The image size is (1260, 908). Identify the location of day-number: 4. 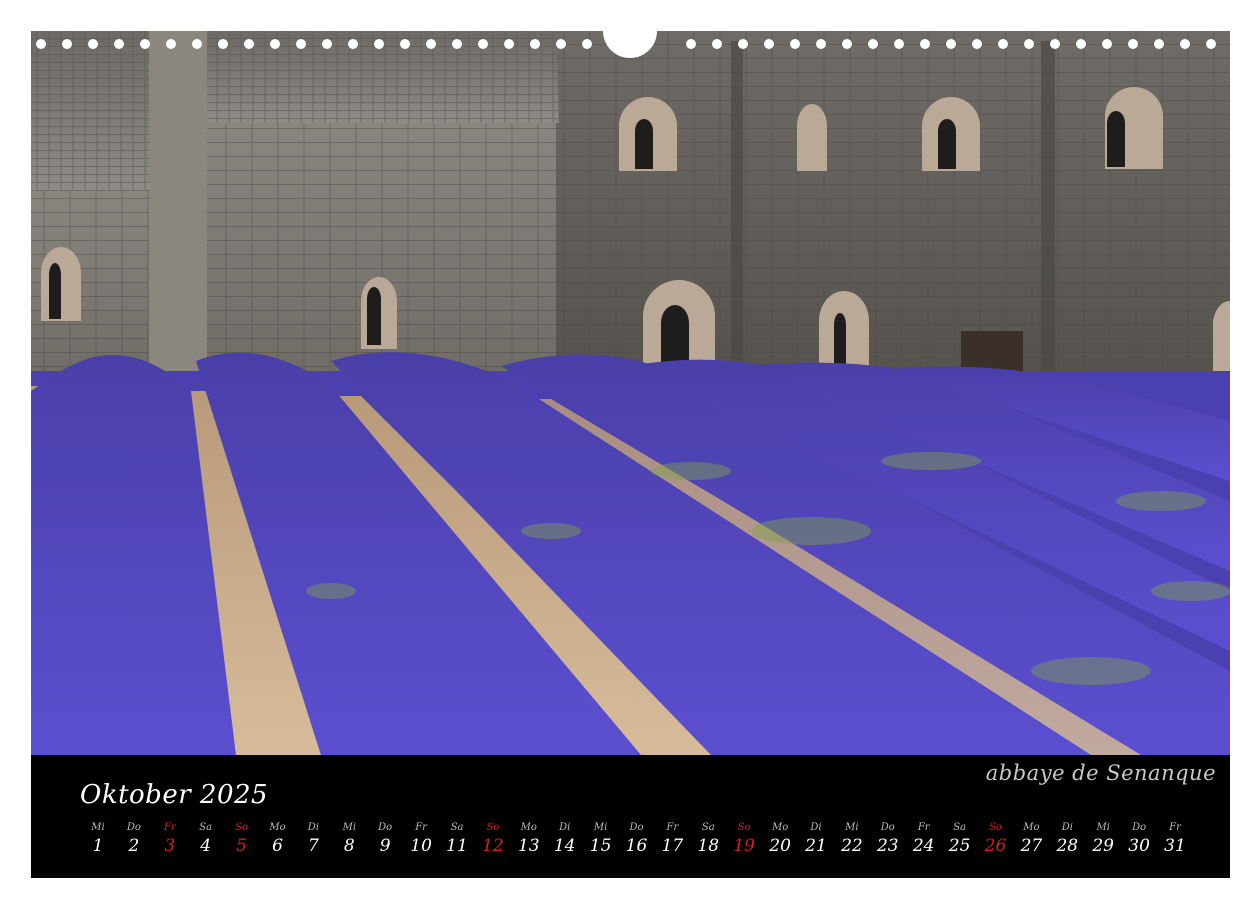
(206, 846).